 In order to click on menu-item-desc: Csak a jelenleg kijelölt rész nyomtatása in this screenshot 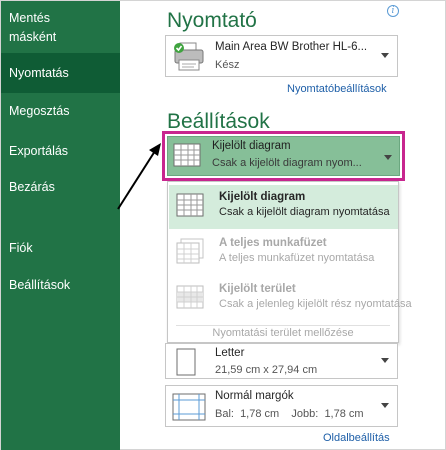, I will do `click(315, 304)`.